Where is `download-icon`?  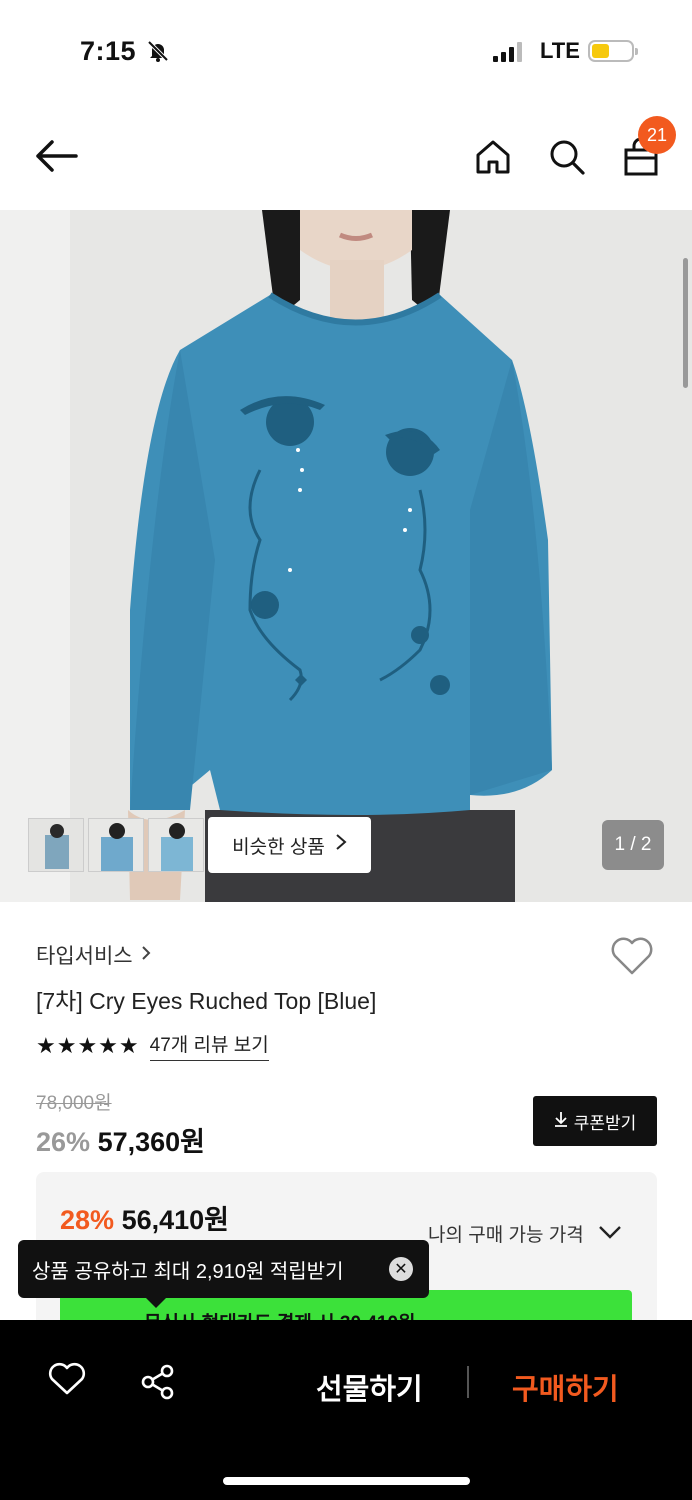
download-icon is located at coordinates (561, 1121).